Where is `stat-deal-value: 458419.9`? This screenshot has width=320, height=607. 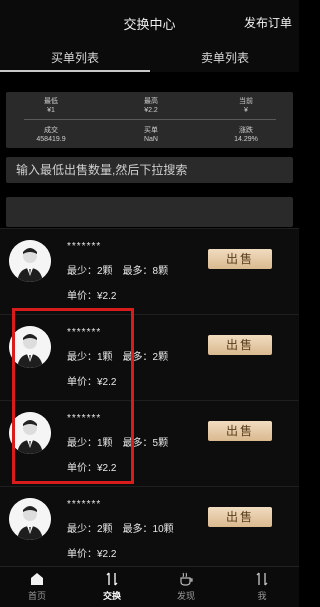
stat-deal-value: 458419.9 is located at coordinates (51, 139).